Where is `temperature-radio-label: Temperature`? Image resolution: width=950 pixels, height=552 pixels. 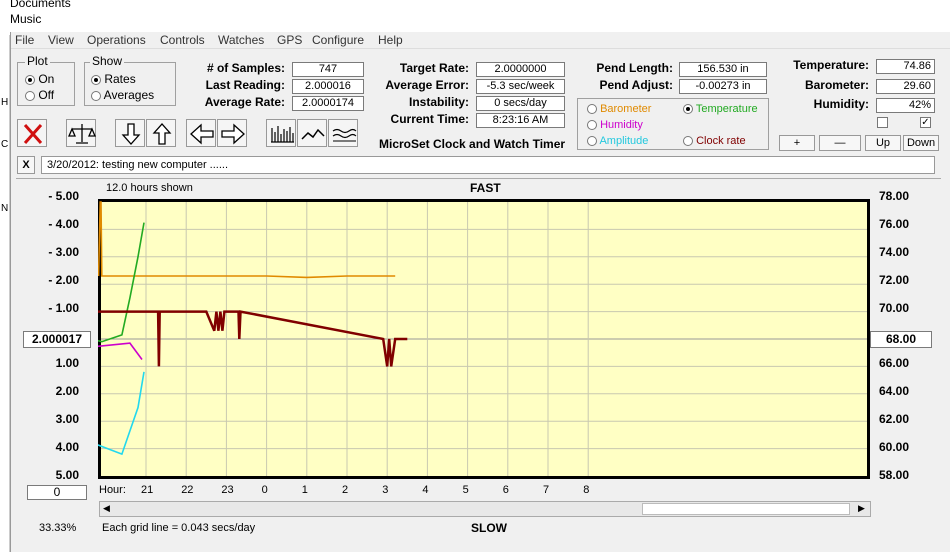
temperature-radio-label: Temperature is located at coordinates (726, 109).